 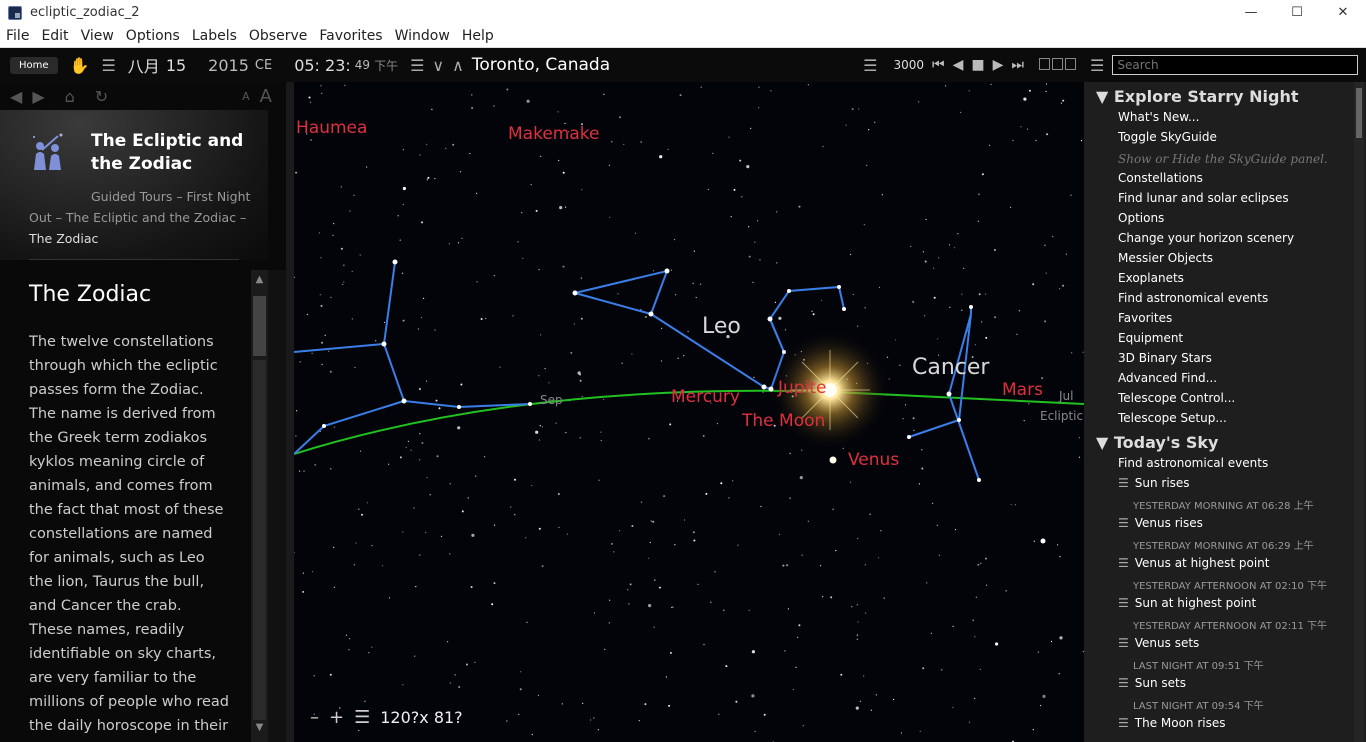 What do you see at coordinates (1160, 523) in the screenshot?
I see `event-item: ☰ Venus rises` at bounding box center [1160, 523].